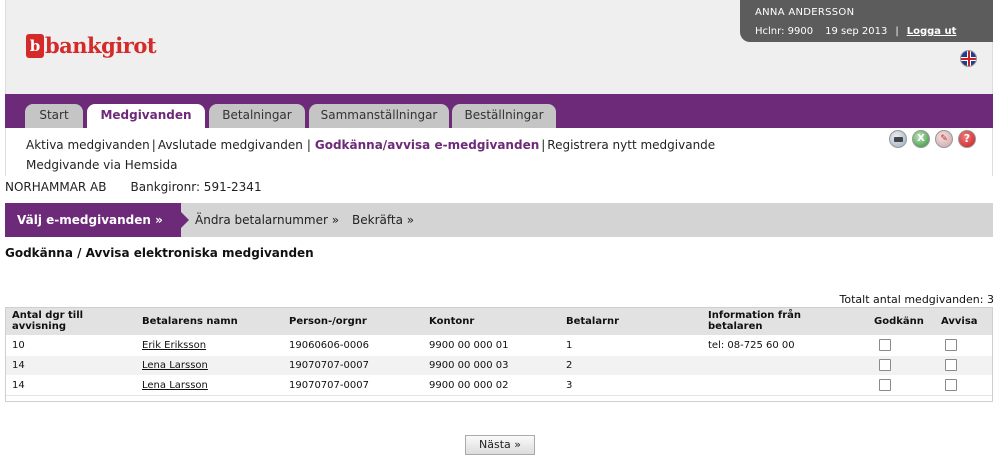  What do you see at coordinates (569, 365) in the screenshot?
I see `cell-payer-no: 2` at bounding box center [569, 365].